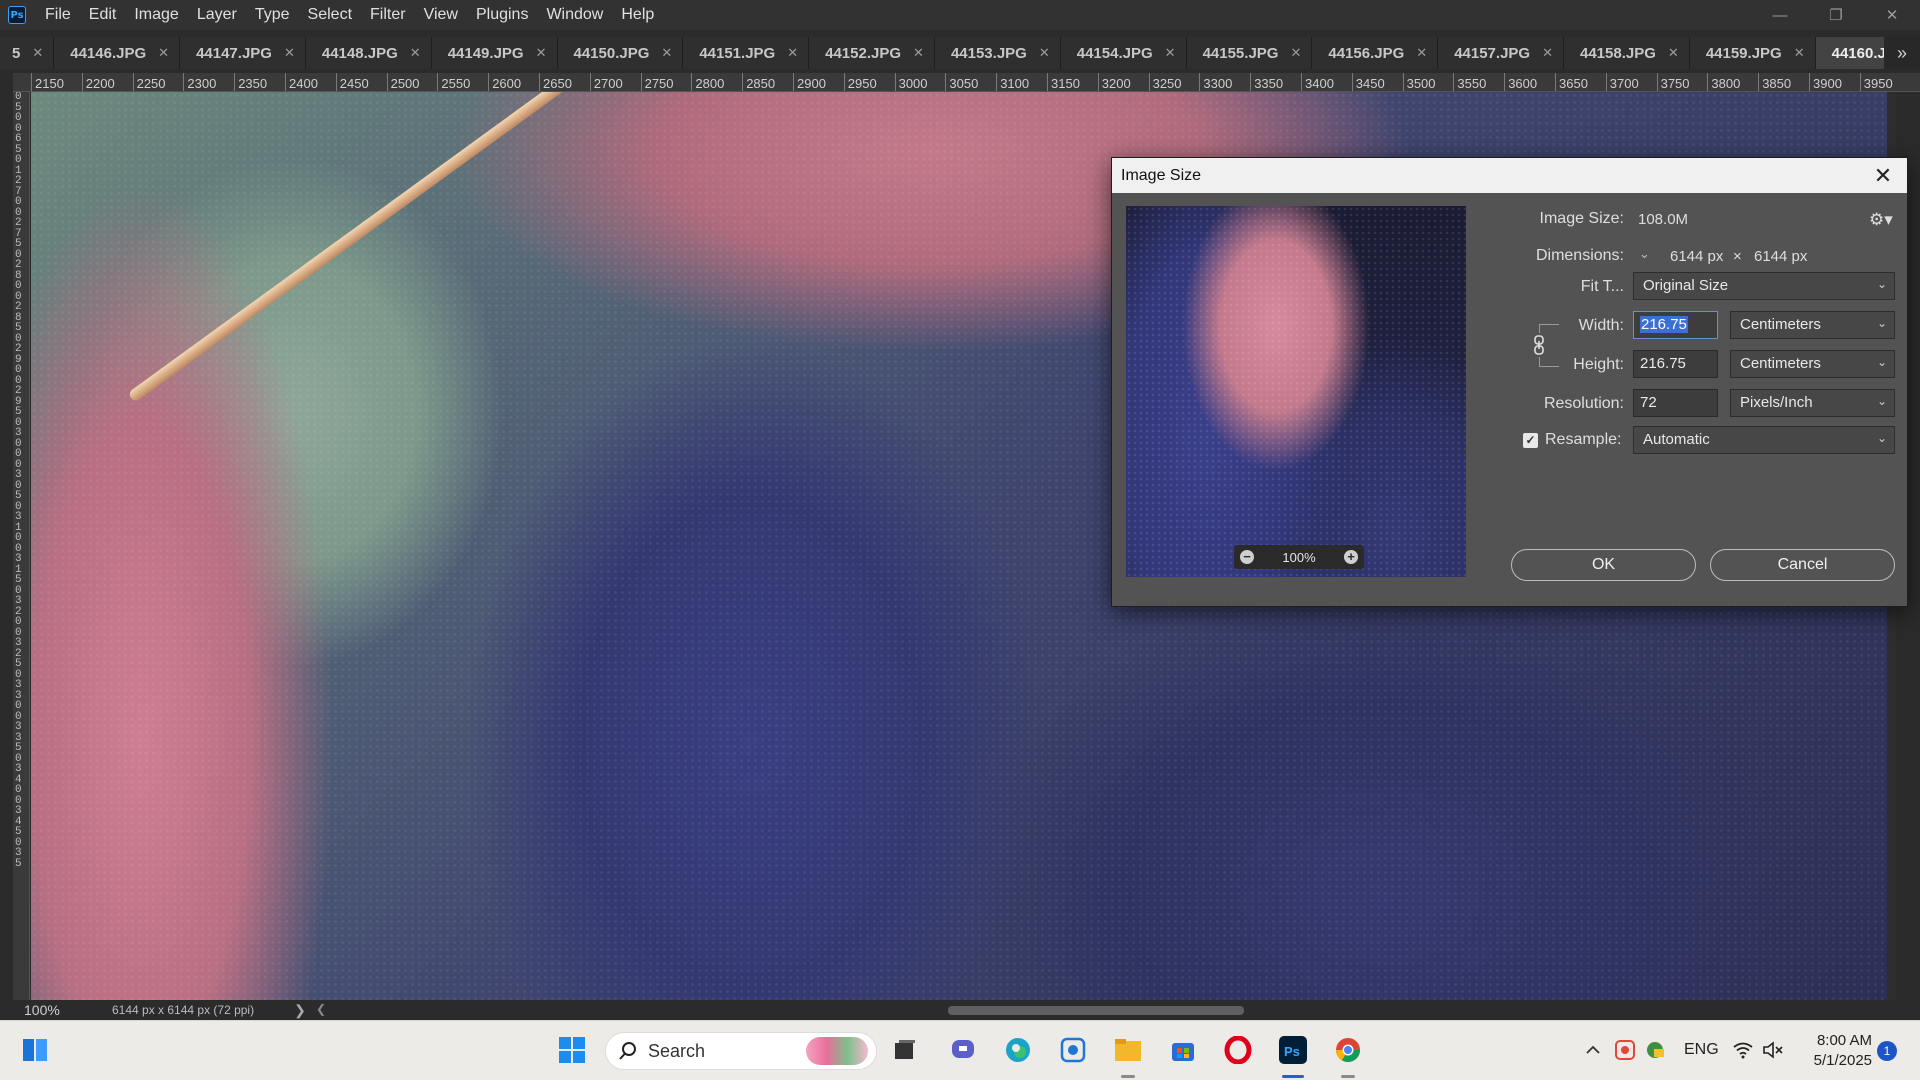  Describe the element at coordinates (37, 1010) in the screenshot. I see `status-zoom-level: 100%` at that location.